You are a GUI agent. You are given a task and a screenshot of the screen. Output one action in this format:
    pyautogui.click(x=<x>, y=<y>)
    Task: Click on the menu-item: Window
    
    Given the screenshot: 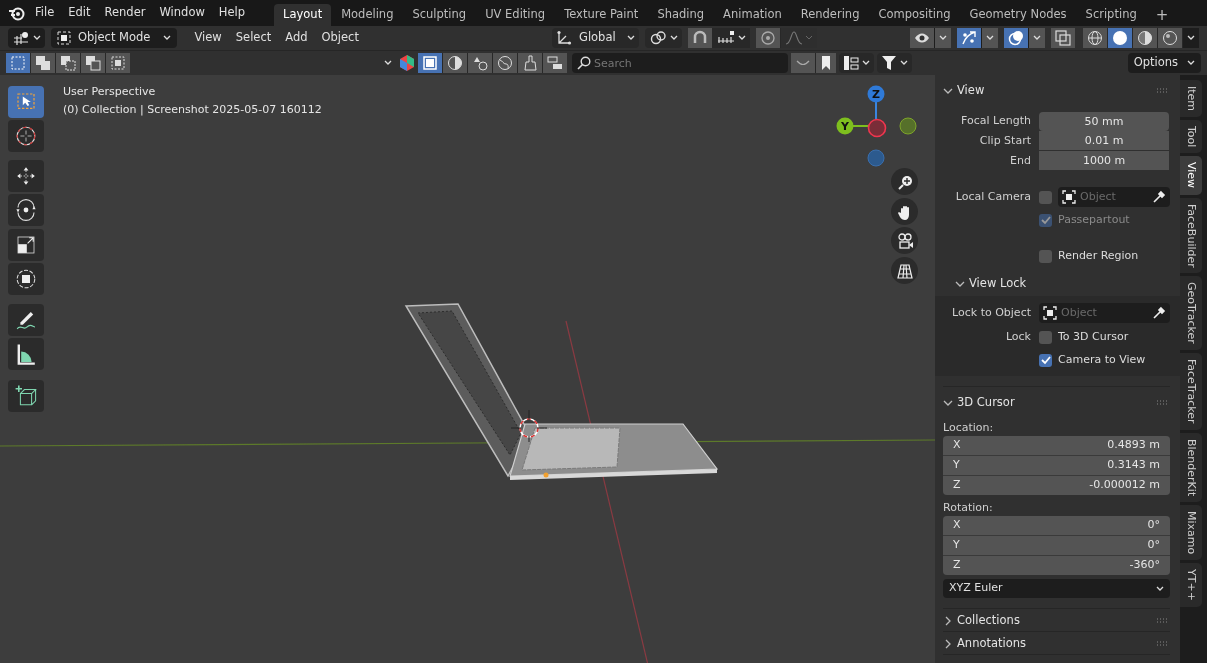 What is the action you would take?
    pyautogui.click(x=182, y=13)
    